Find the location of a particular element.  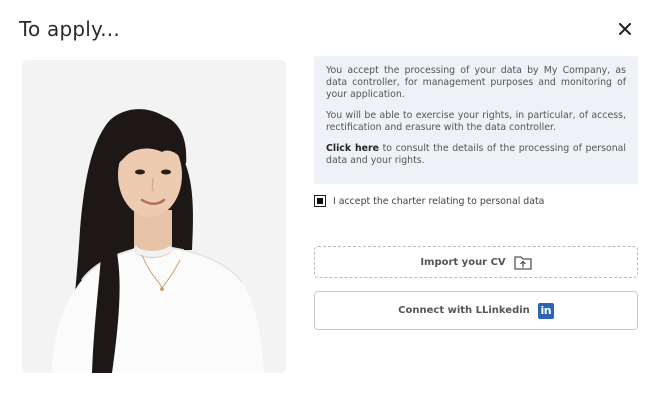

import-cv-button: Import your CV is located at coordinates (476, 262).